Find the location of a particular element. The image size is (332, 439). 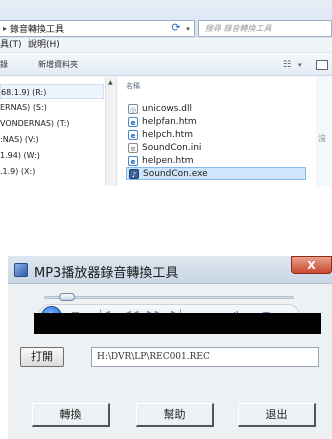

ini-file-icon: ≡ is located at coordinates (133, 147).